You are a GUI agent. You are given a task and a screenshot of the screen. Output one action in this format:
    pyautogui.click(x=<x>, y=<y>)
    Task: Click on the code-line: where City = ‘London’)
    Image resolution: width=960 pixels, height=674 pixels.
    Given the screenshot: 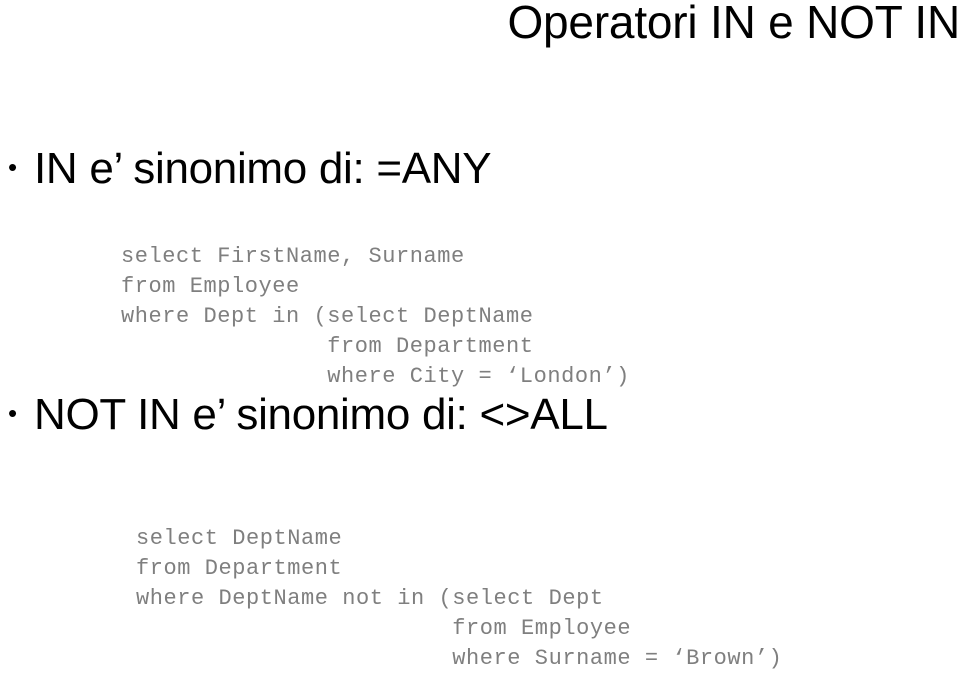 What is the action you would take?
    pyautogui.click(x=375, y=376)
    